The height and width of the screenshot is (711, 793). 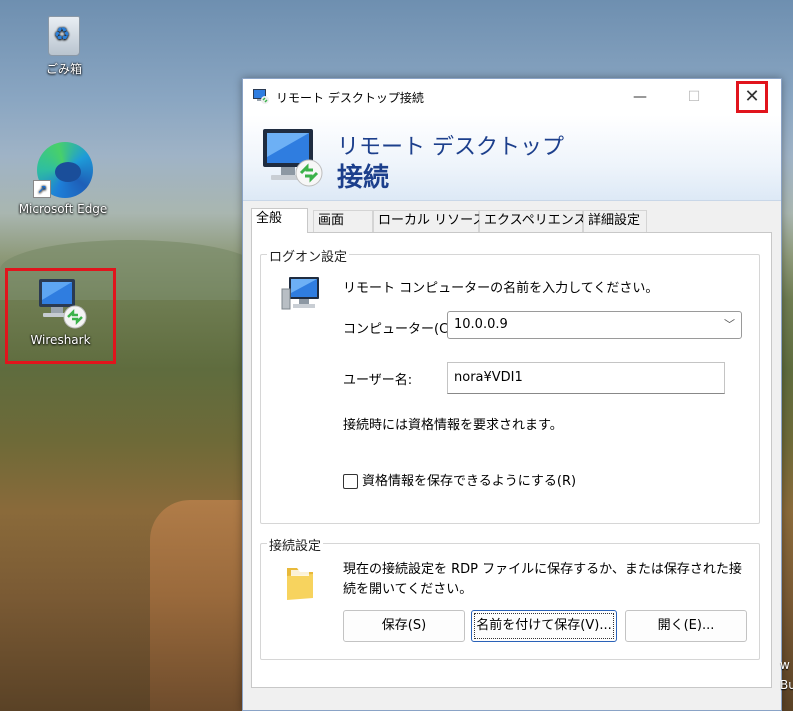 I want to click on credentials-info-text: 接続時には資格情報を要求されます。, so click(x=453, y=425).